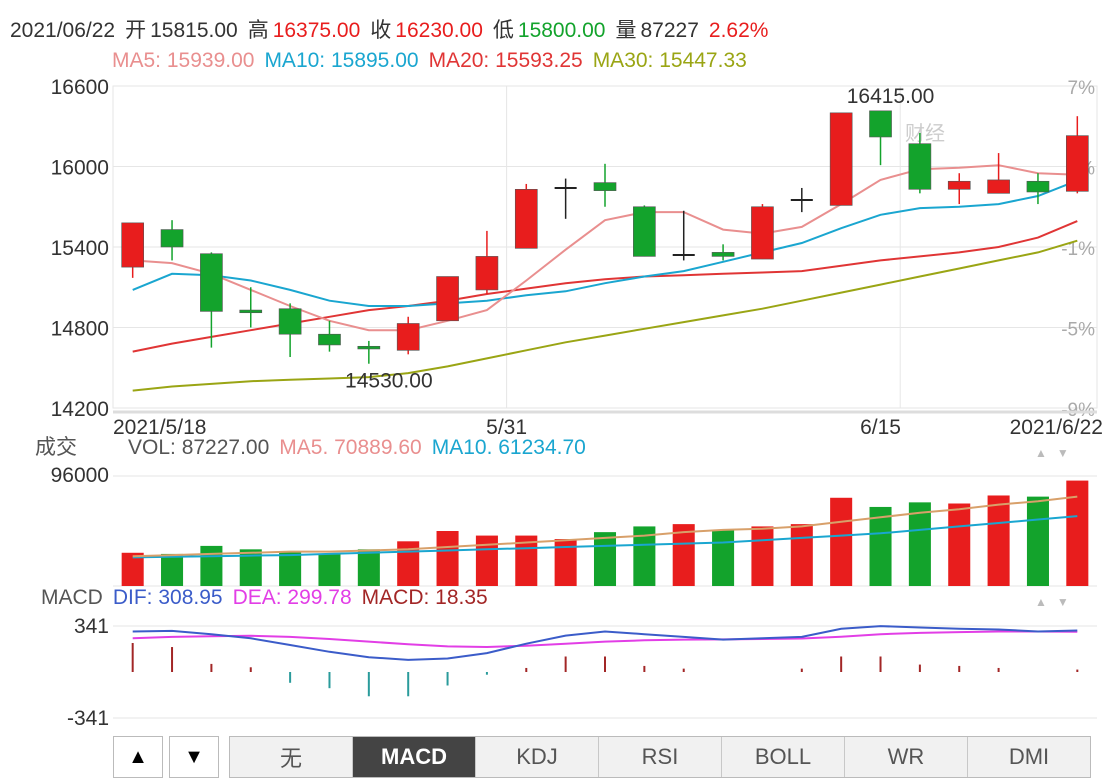  Describe the element at coordinates (88, 718) in the screenshot. I see `macd-tick-label: -341` at that location.